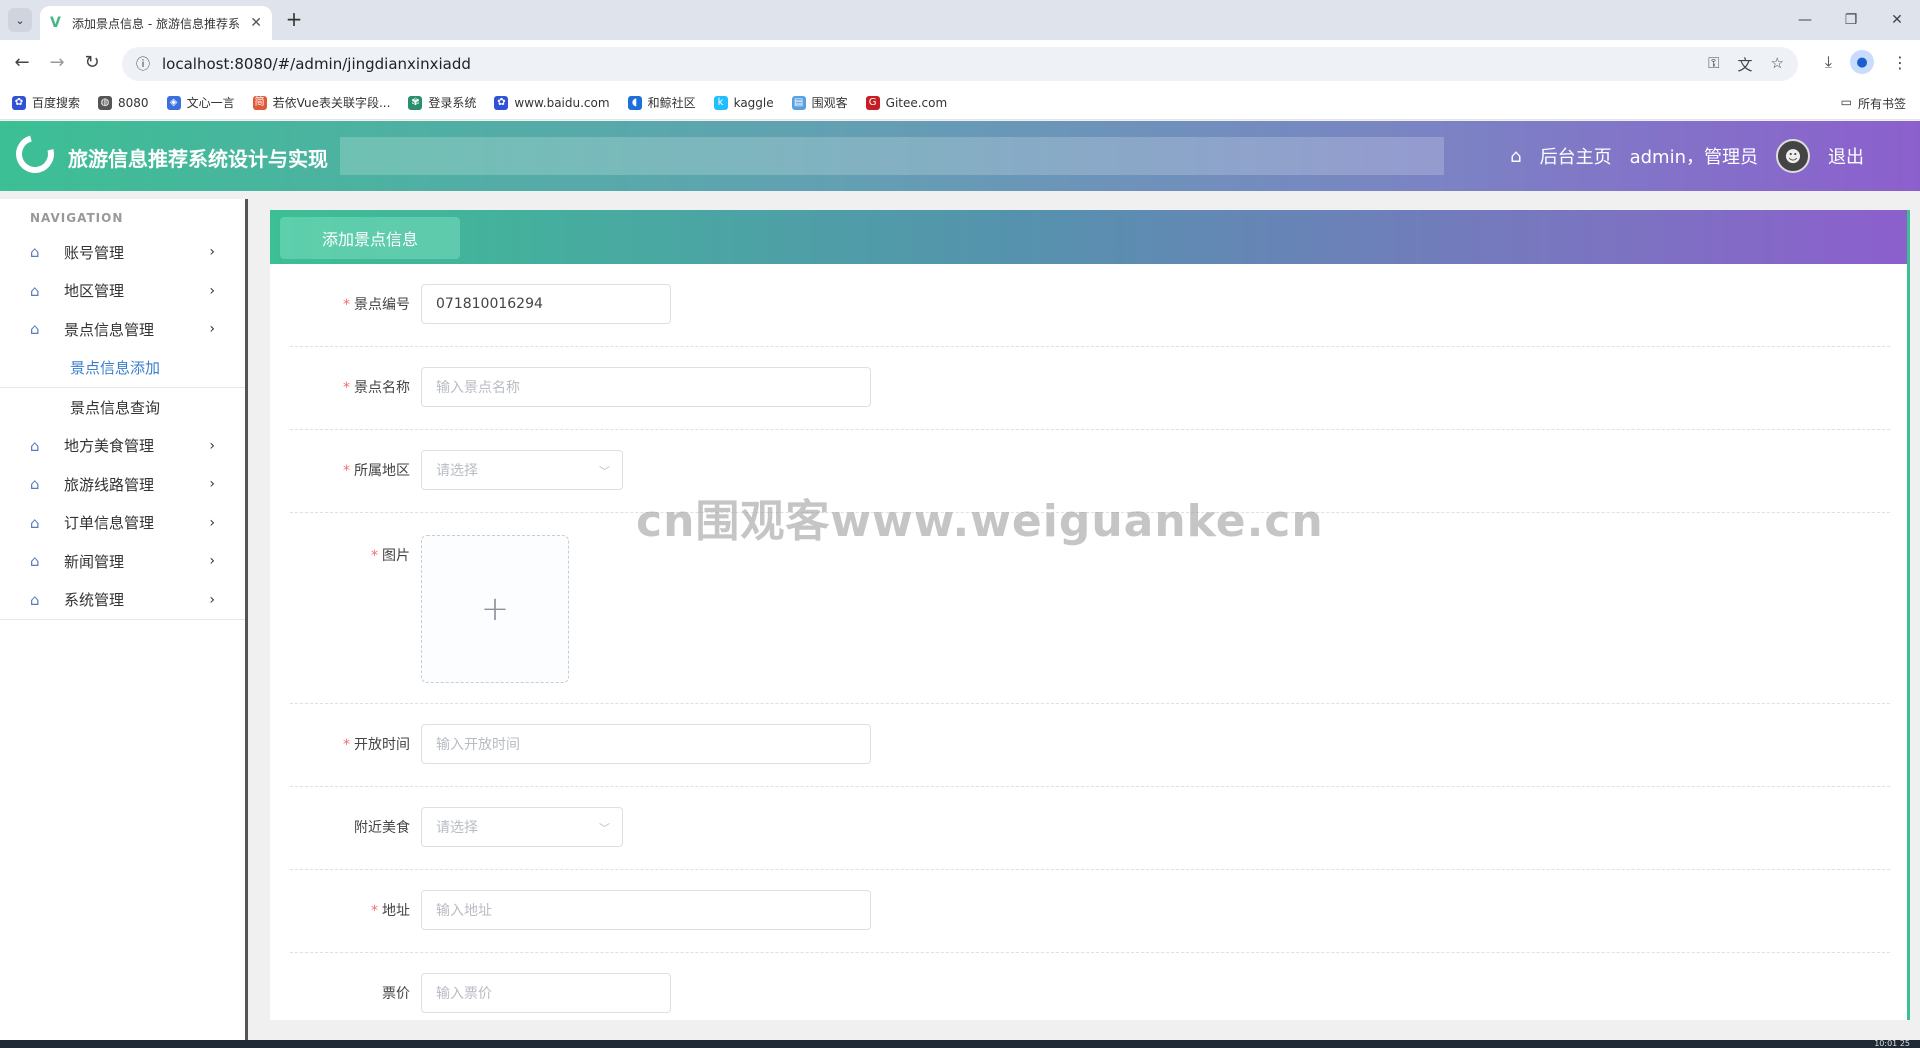 The width and height of the screenshot is (1920, 1048). Describe the element at coordinates (1777, 64) in the screenshot. I see `bookmark-star-icon: ☆` at that location.